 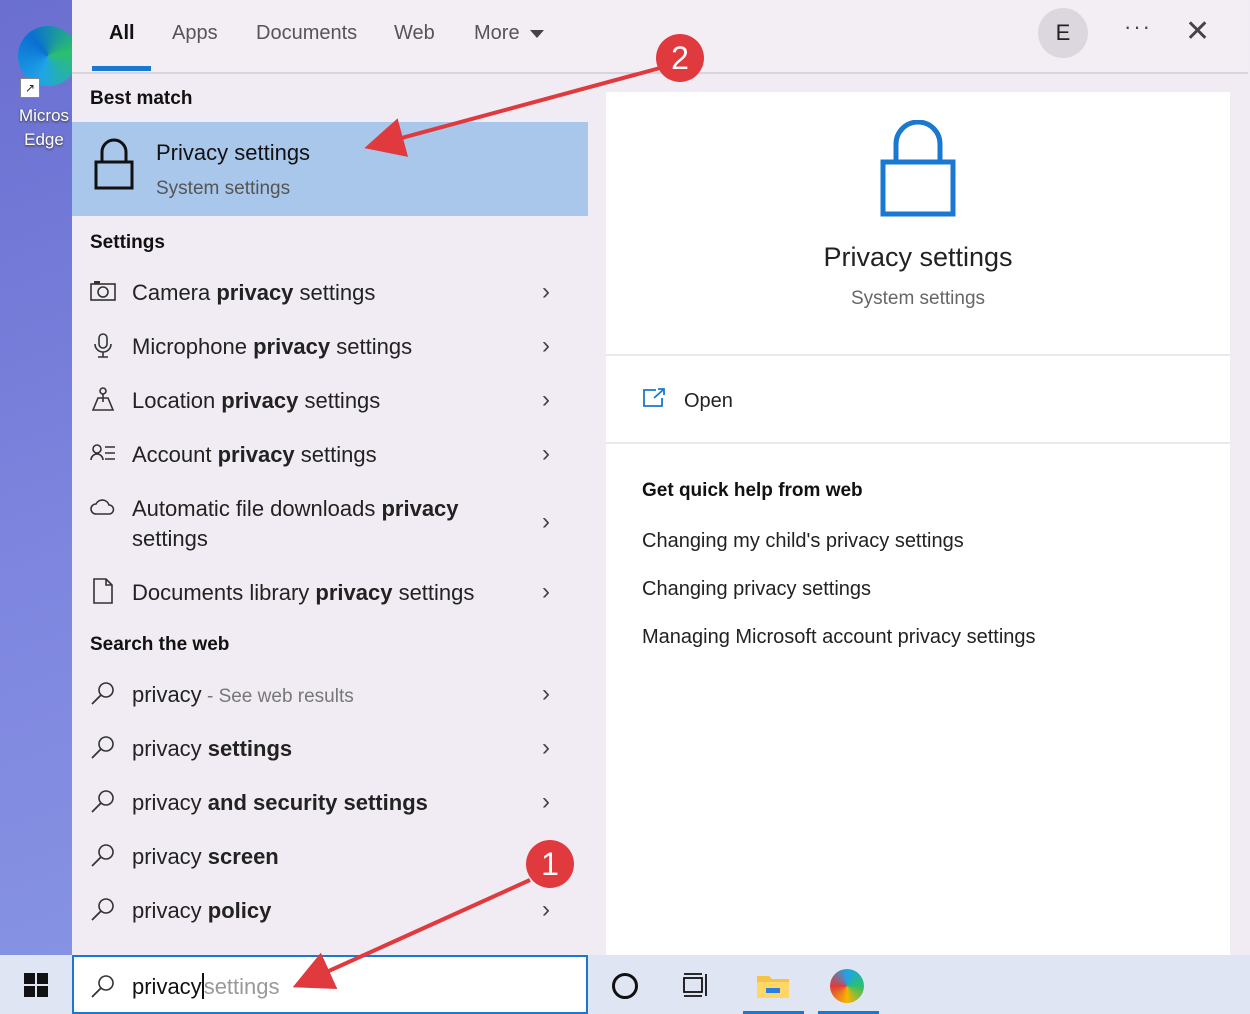 I want to click on annotation-badge-1: 1, so click(x=550, y=864).